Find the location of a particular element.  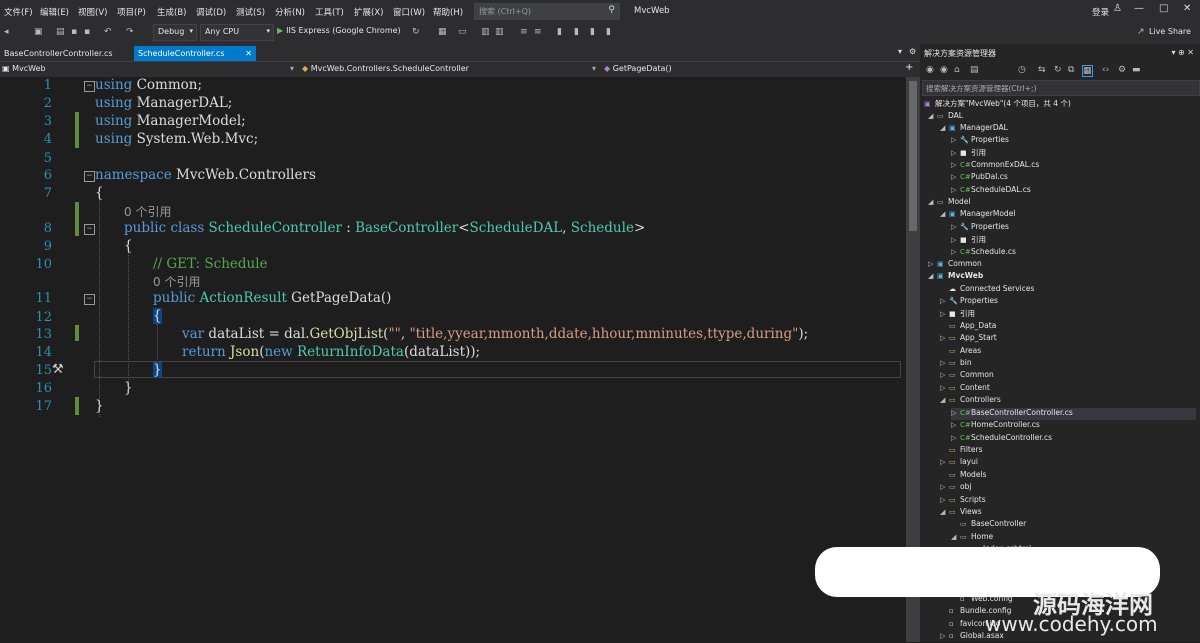

tree-item-folder: ▭ Models is located at coordinates (963, 476).